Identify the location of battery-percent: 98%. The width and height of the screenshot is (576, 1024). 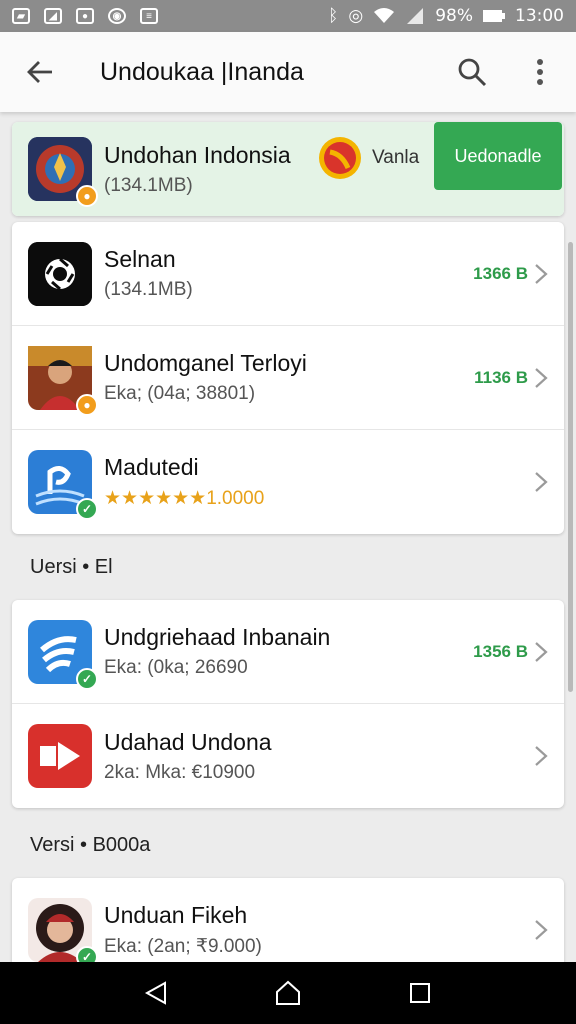
(454, 16).